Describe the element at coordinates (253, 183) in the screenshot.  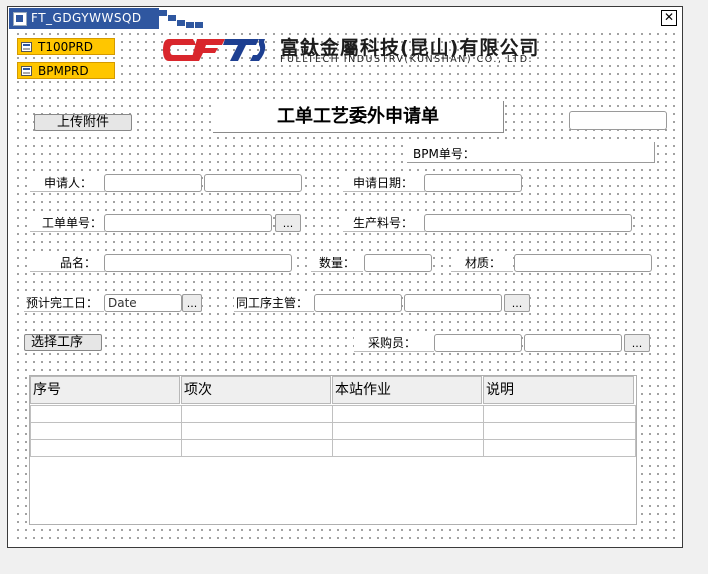
I see `applicant-name-input` at that location.